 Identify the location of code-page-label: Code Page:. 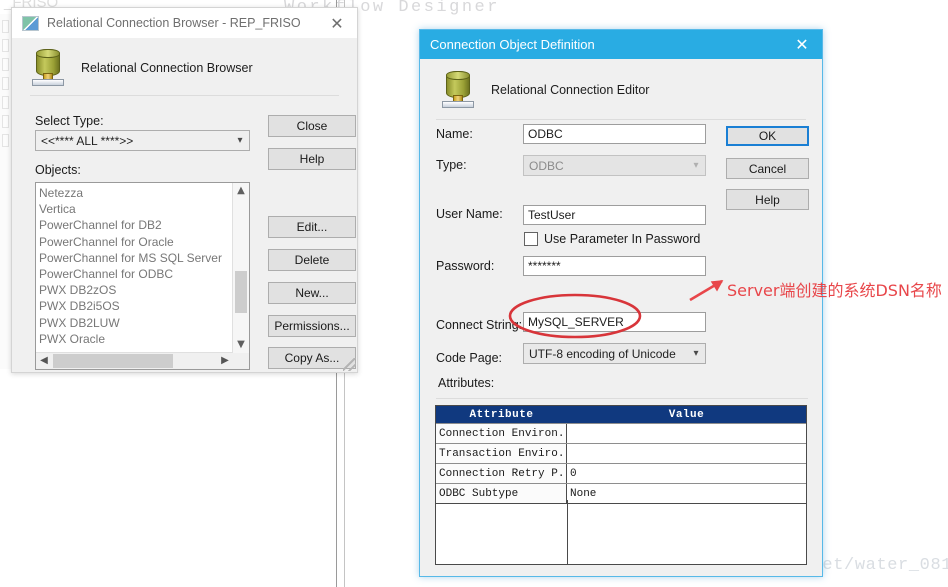
(469, 358).